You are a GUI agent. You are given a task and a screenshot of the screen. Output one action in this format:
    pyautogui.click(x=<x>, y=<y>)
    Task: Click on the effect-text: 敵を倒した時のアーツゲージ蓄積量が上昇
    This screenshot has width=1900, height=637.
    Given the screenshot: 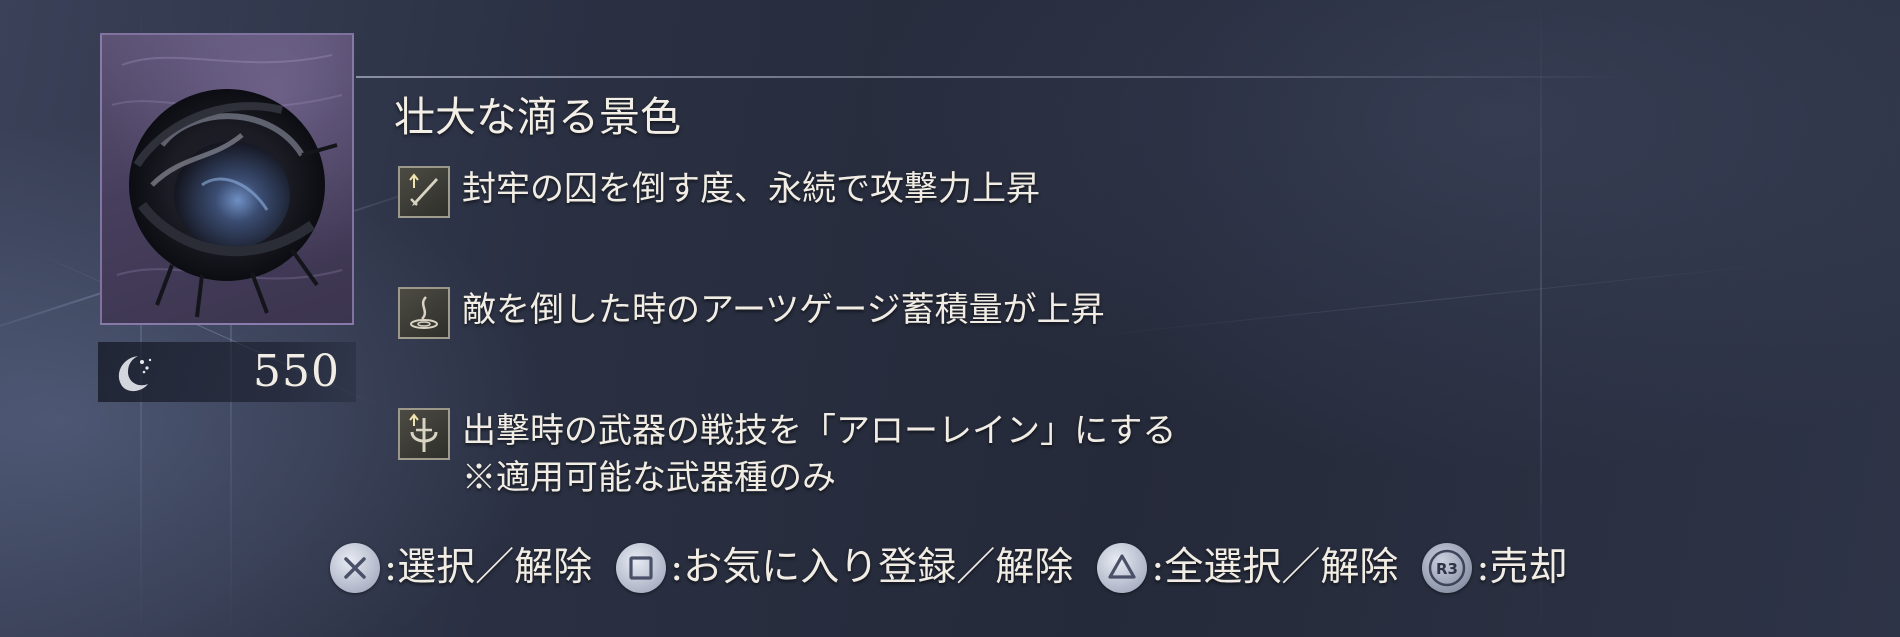 What is the action you would take?
    pyautogui.click(x=783, y=310)
    